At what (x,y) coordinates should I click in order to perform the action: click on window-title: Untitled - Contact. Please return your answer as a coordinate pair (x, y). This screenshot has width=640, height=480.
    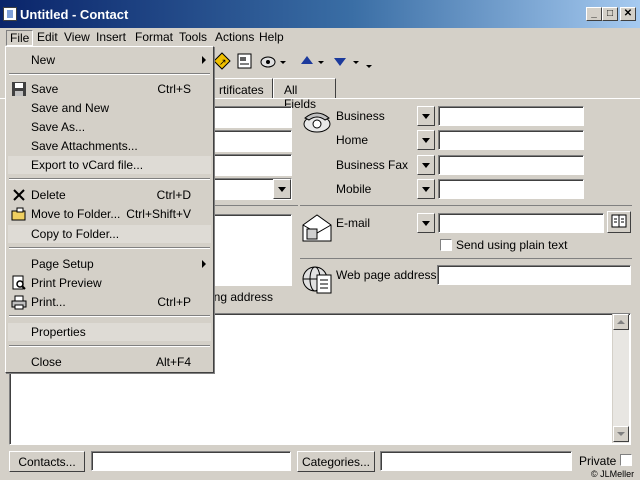
    Looking at the image, I should click on (74, 14).